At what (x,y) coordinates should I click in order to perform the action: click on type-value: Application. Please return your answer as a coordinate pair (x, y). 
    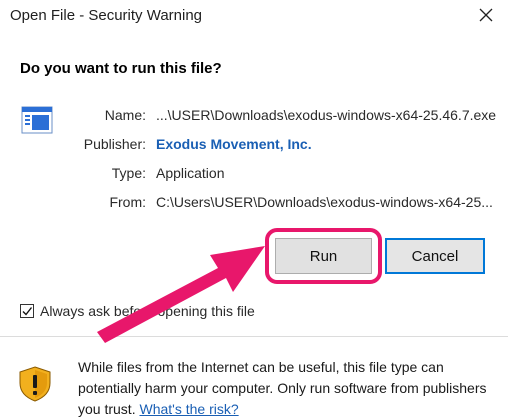
    Looking at the image, I should click on (190, 173).